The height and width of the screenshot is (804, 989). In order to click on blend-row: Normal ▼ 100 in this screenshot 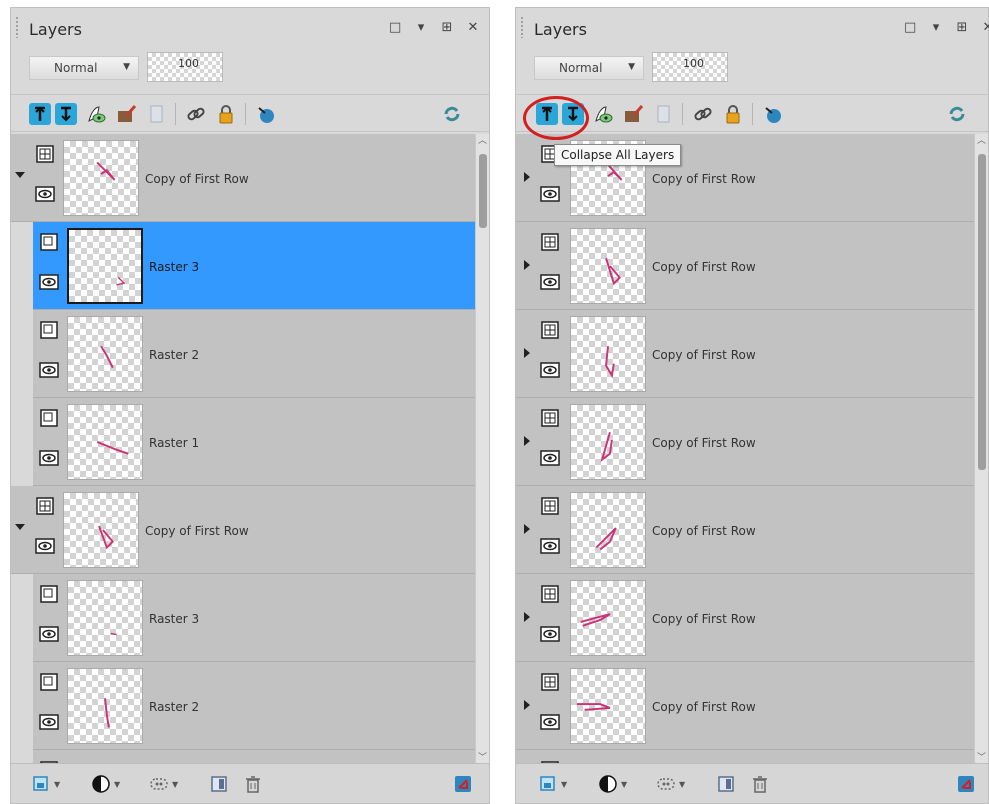, I will do `click(250, 69)`.